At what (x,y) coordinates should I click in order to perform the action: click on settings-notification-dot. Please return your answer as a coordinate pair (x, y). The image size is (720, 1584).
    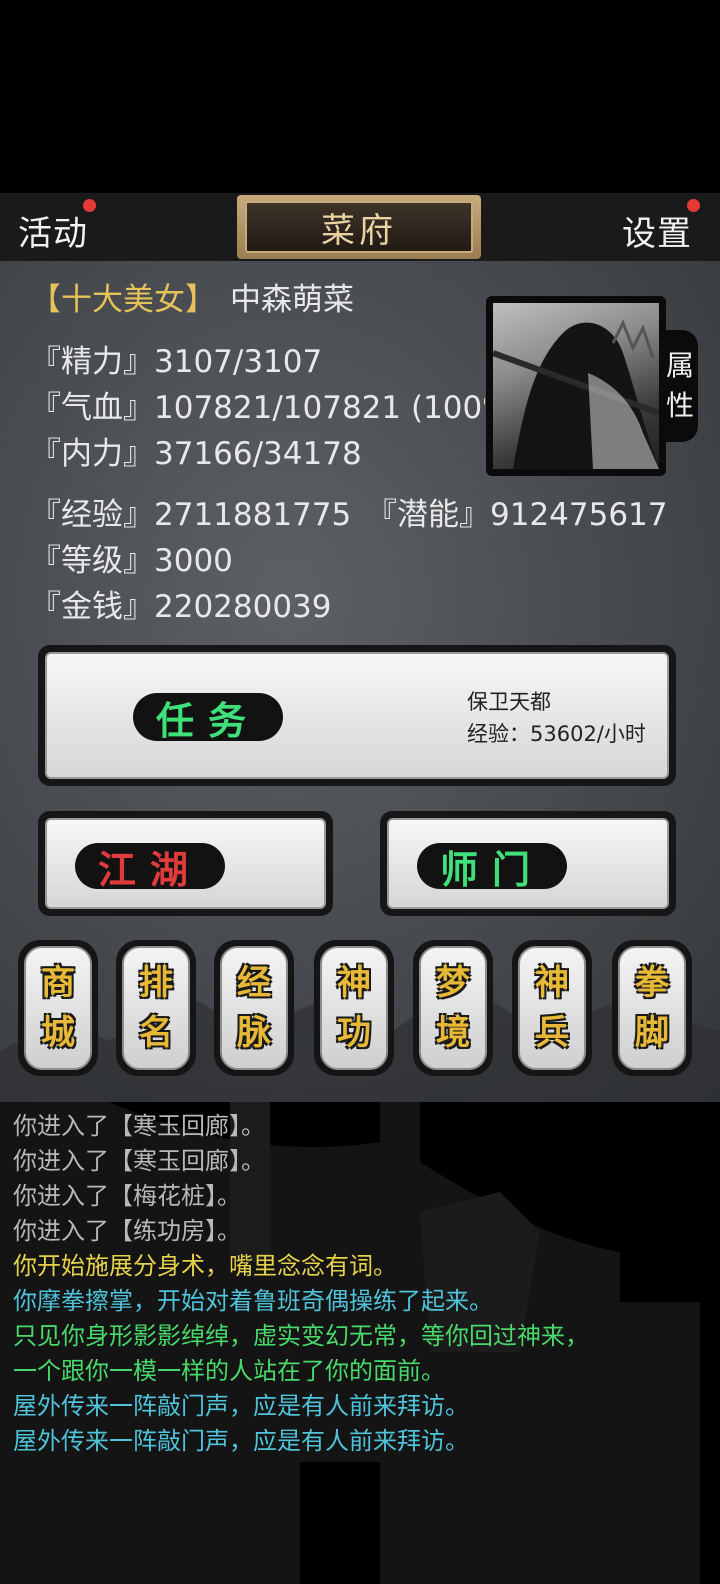
    Looking at the image, I should click on (693, 205).